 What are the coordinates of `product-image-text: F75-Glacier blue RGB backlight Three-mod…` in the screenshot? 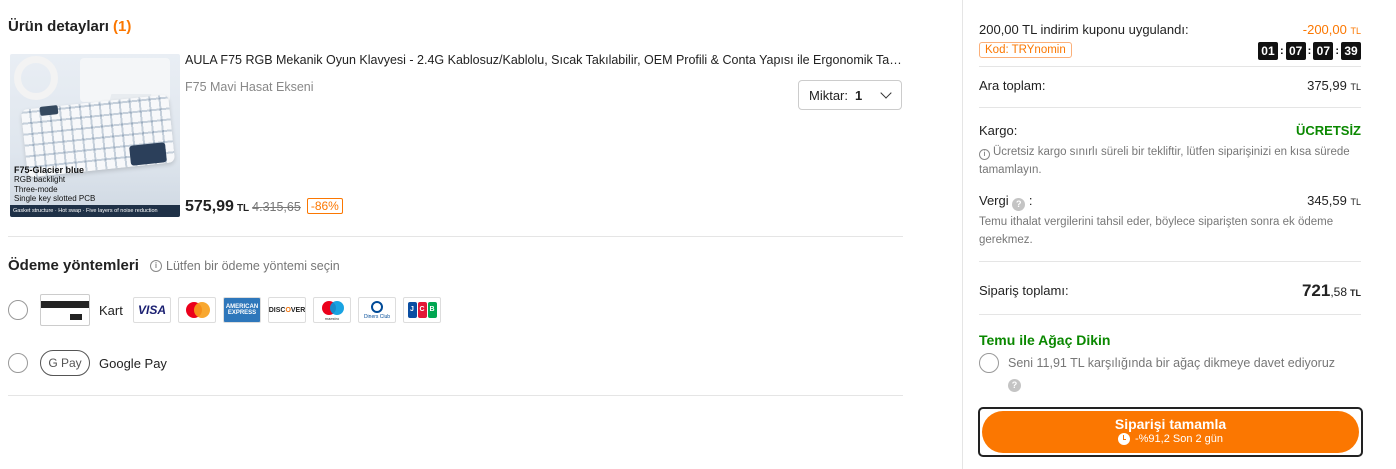 It's located at (55, 184).